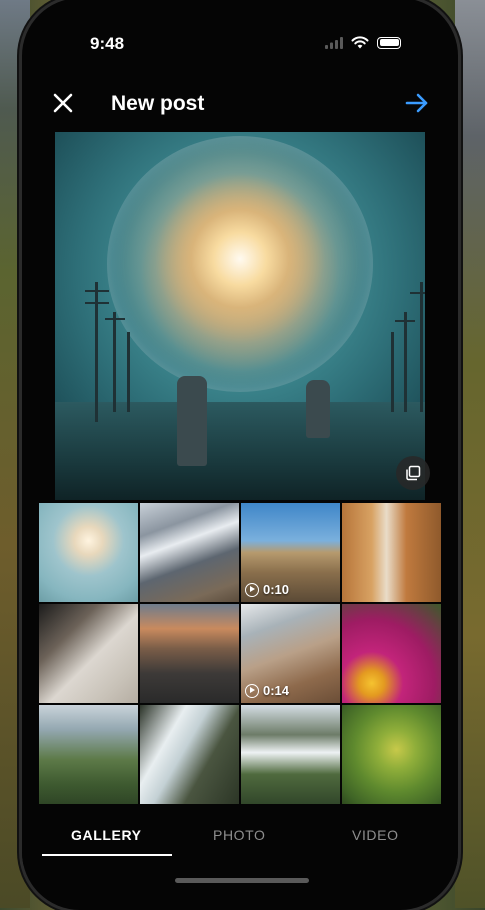  I want to click on battery-icon, so click(389, 42).